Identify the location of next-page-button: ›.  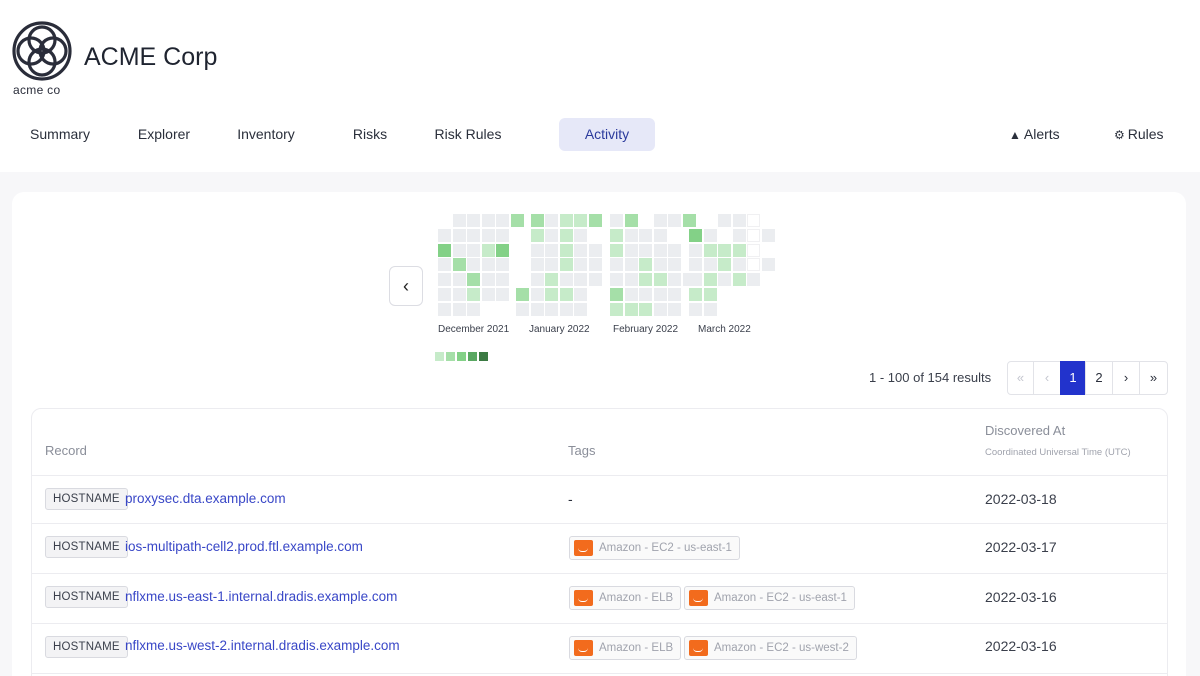
(1126, 378).